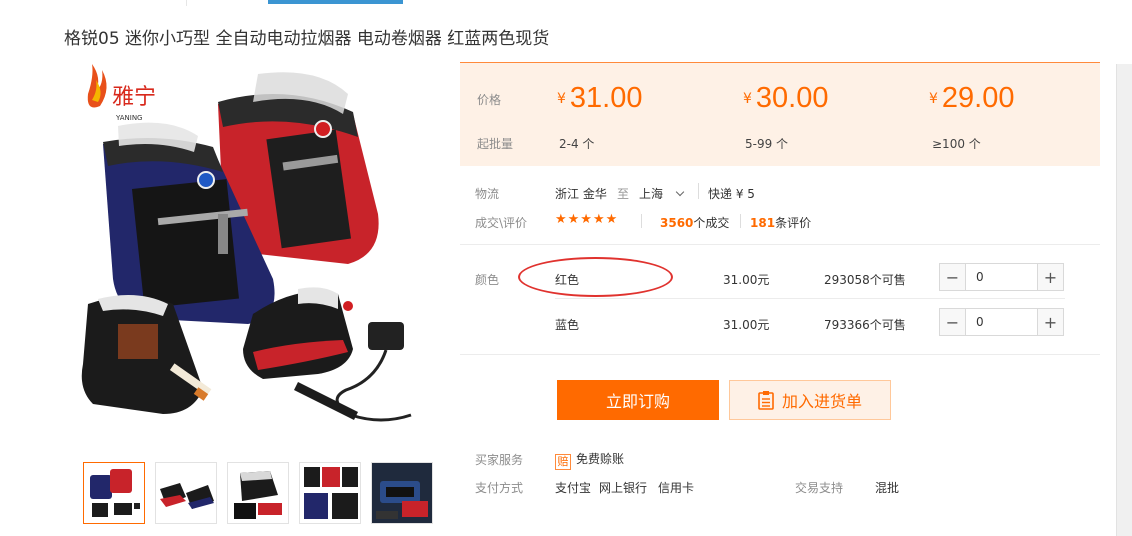 The height and width of the screenshot is (536, 1132). Describe the element at coordinates (501, 223) in the screenshot. I see `reviews-label: 成交\评价` at that location.